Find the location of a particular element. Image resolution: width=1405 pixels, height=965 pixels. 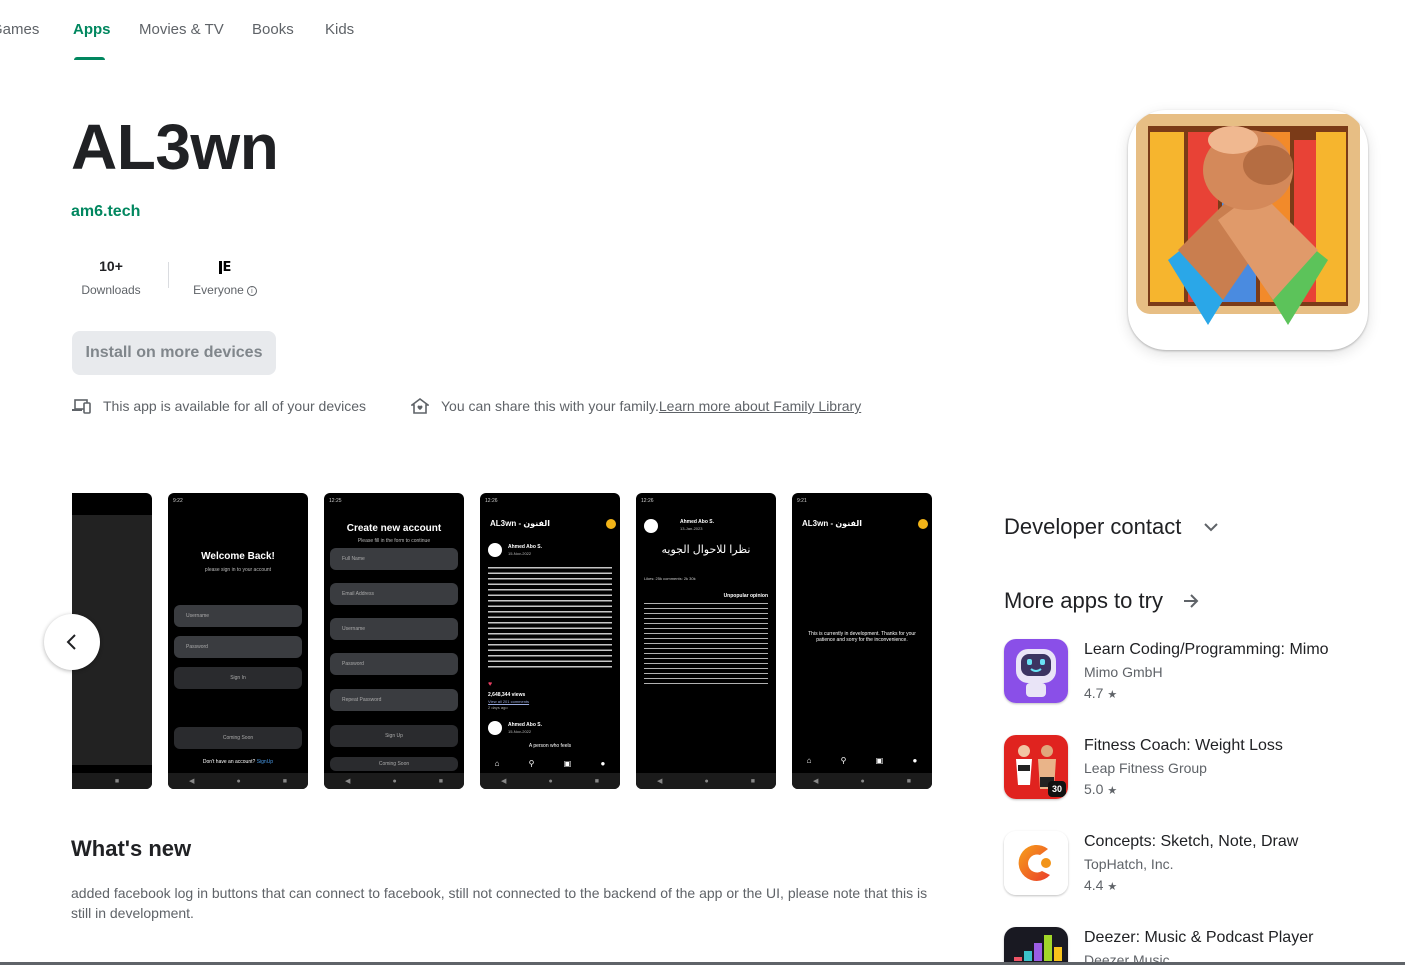

app-title: AL3wn is located at coordinates (175, 147).